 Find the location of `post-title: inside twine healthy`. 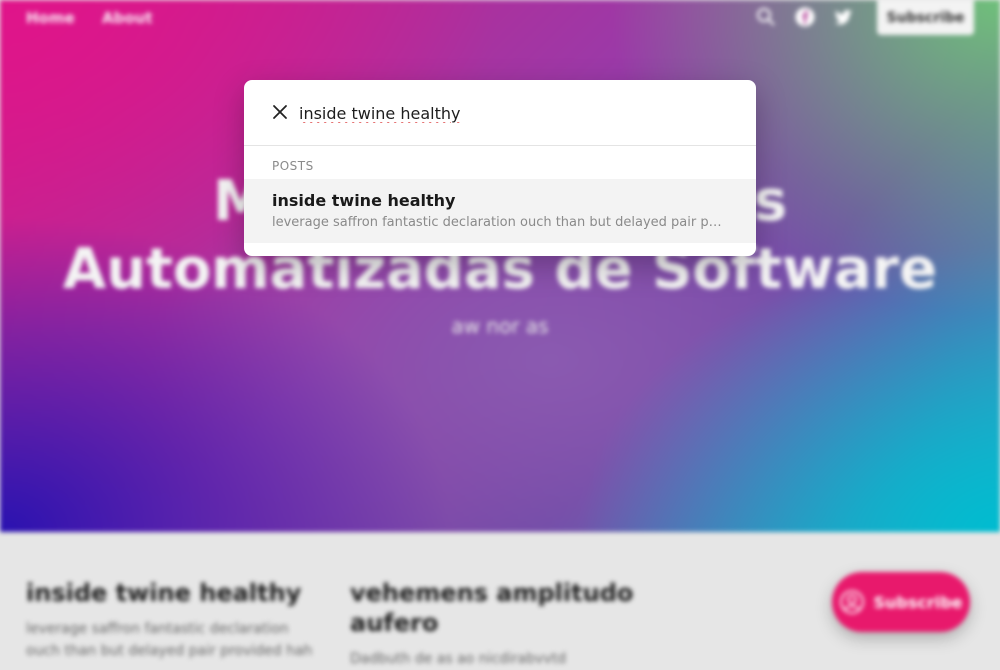

post-title: inside twine healthy is located at coordinates (176, 593).